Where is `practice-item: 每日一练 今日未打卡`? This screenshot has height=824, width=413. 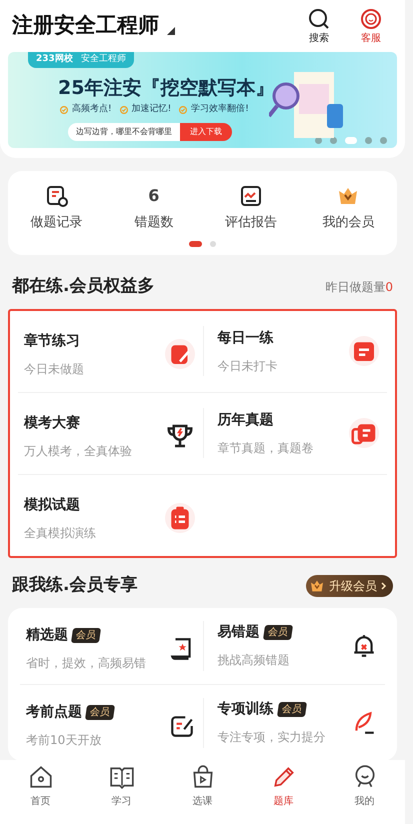 practice-item: 每日一练 今日未打卡 is located at coordinates (294, 351).